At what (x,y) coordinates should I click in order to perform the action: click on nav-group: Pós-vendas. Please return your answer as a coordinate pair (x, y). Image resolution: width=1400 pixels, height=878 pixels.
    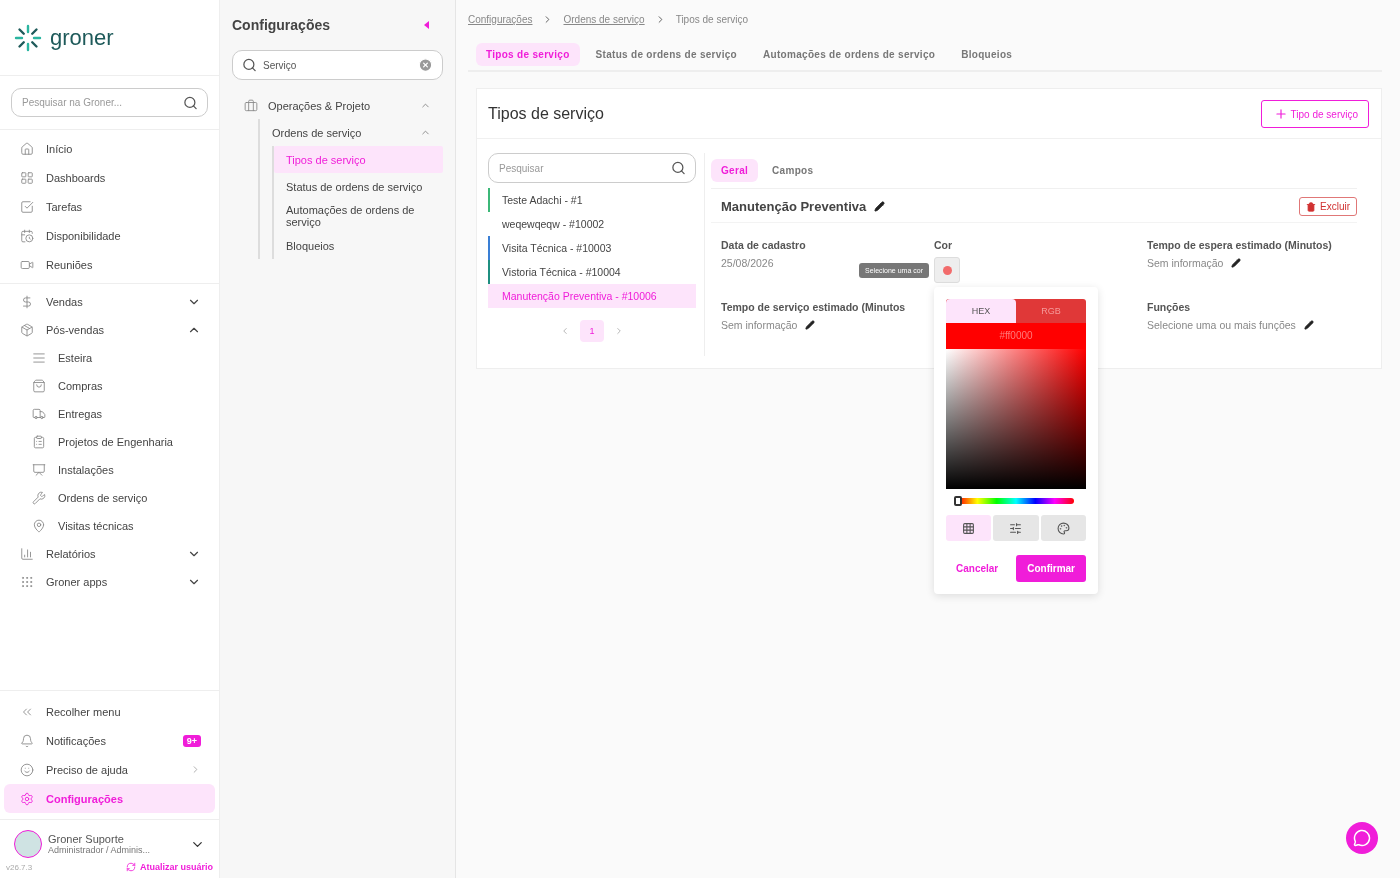
    Looking at the image, I should click on (109, 330).